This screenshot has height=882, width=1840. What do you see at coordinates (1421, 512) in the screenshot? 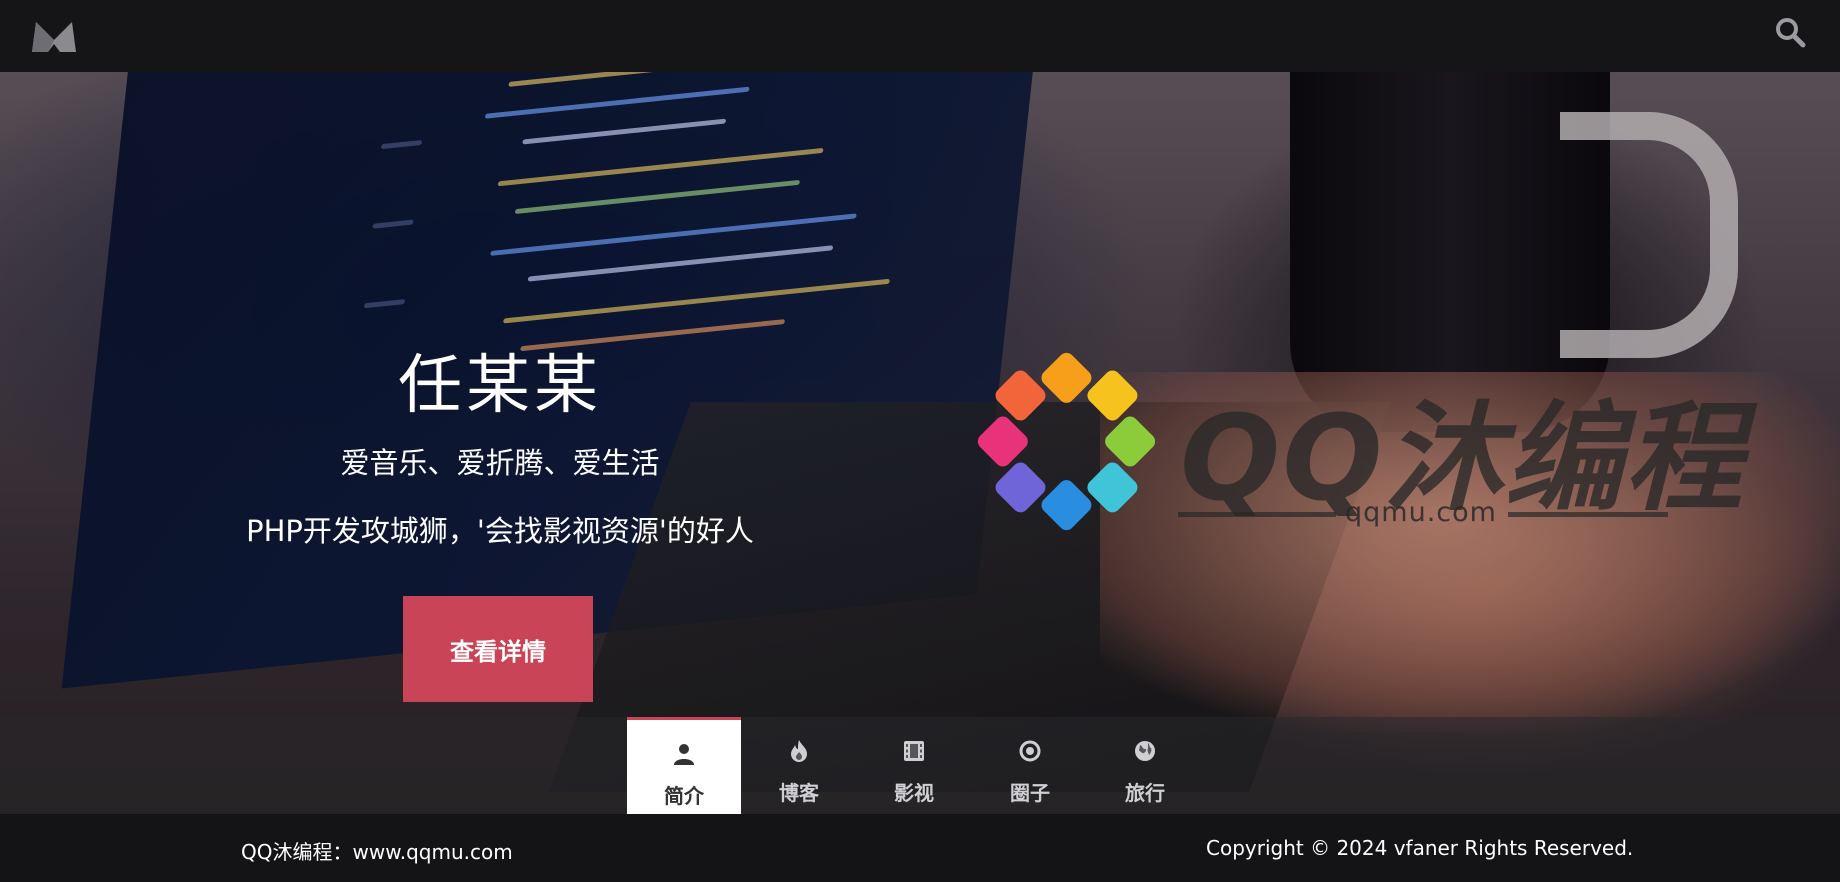
I see `watermark-url-text: qqmu.com` at bounding box center [1421, 512].